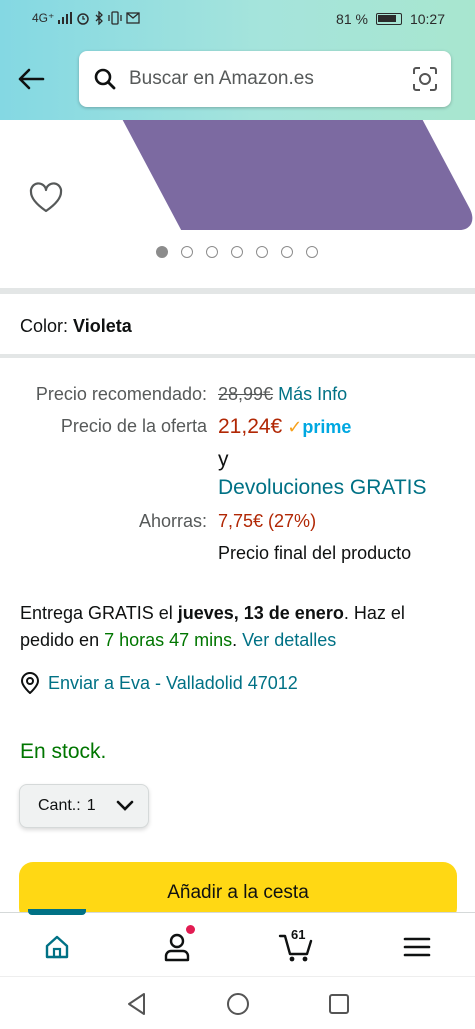  I want to click on notification-dot, so click(190, 929).